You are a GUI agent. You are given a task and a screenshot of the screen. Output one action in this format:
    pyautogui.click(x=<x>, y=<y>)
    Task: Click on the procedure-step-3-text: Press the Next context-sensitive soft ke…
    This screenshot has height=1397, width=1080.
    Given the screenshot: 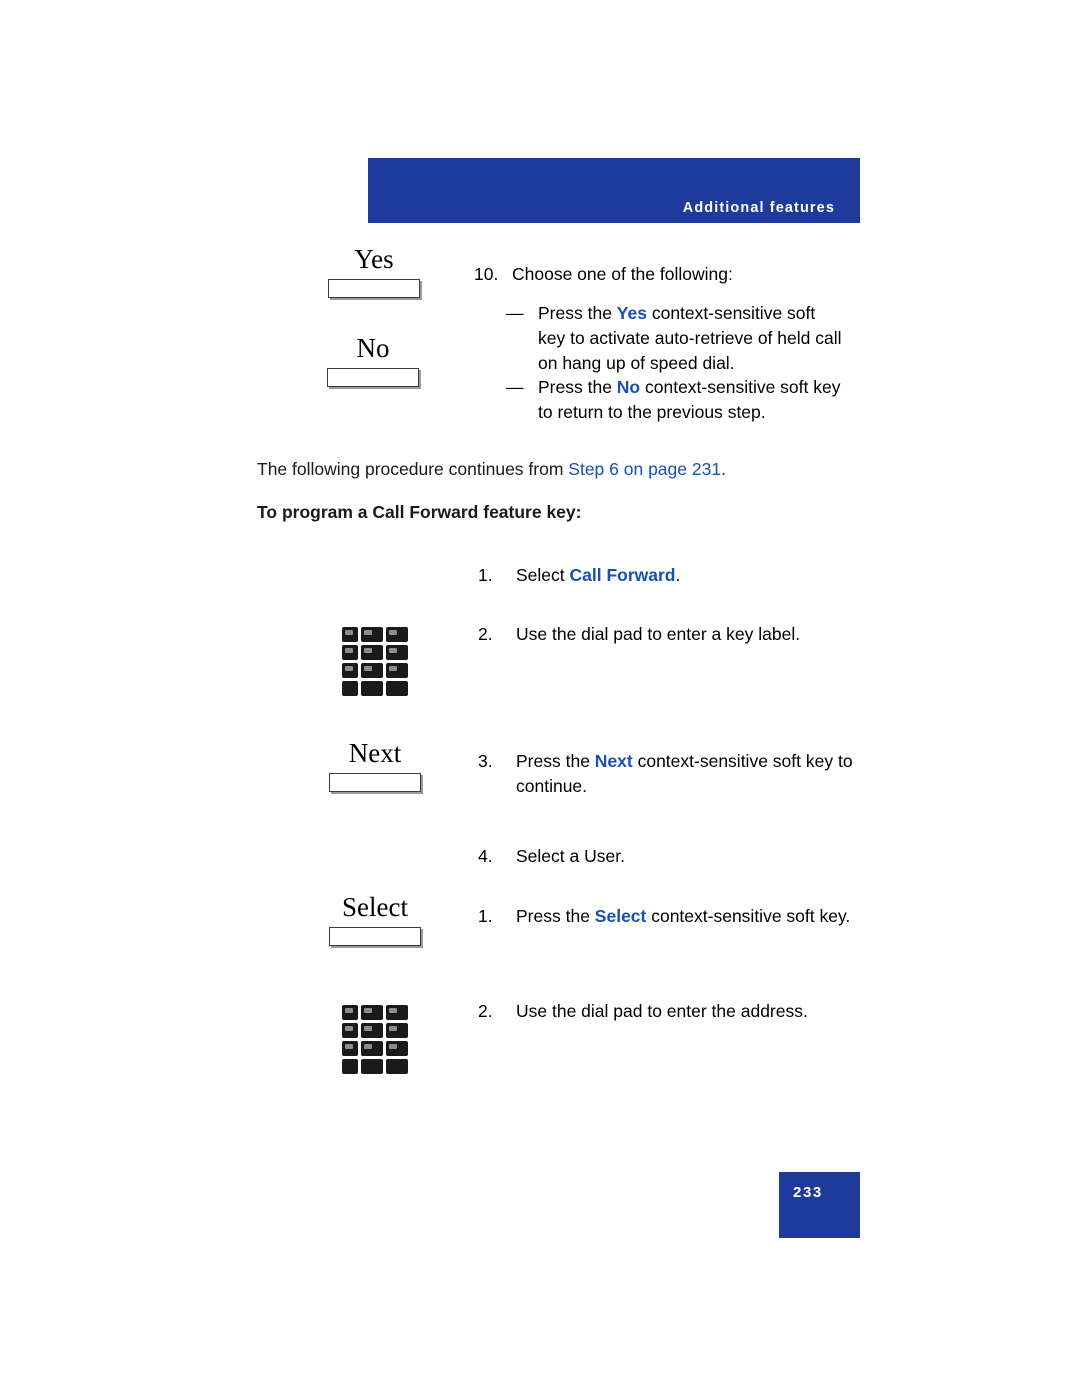 What is the action you would take?
    pyautogui.click(x=687, y=774)
    